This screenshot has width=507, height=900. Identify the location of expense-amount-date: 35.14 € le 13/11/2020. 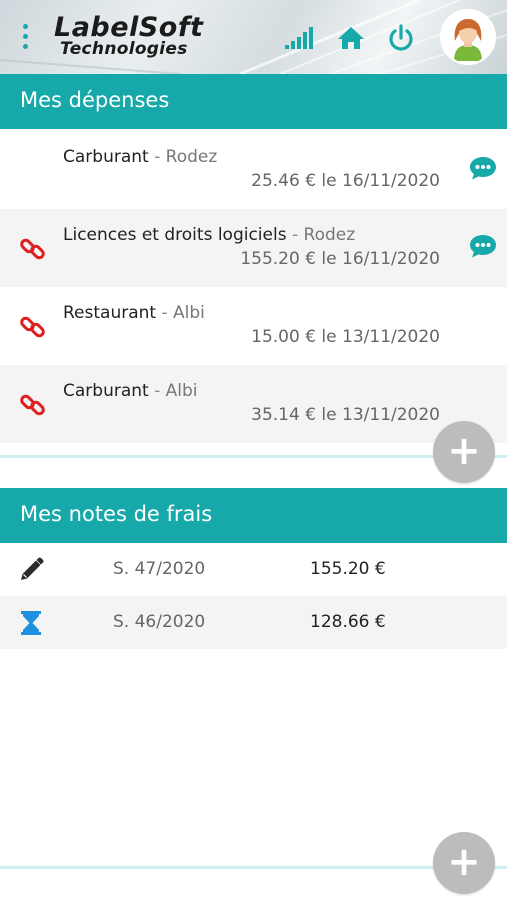
(345, 415).